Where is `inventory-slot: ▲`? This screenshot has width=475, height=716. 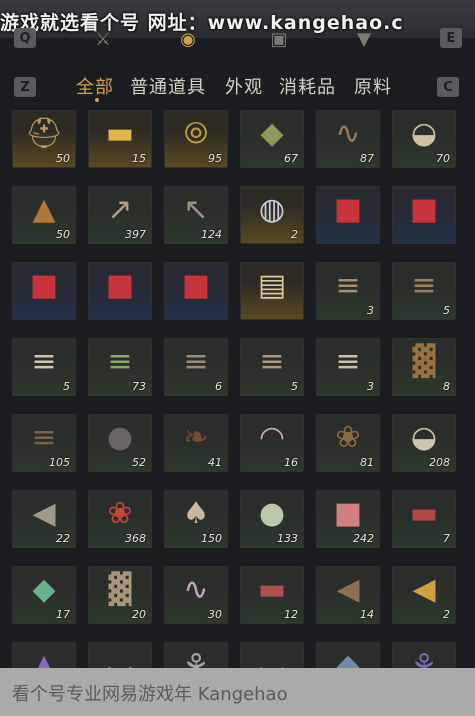 inventory-slot: ▲ is located at coordinates (44, 655).